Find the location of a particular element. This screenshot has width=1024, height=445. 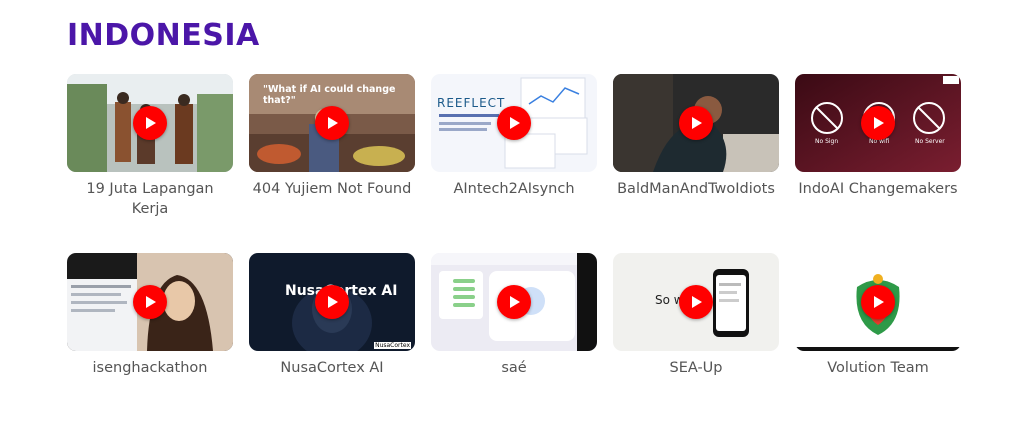

video-card: REEFLECT AIntech2AIsynch is located at coordinates (514, 136).